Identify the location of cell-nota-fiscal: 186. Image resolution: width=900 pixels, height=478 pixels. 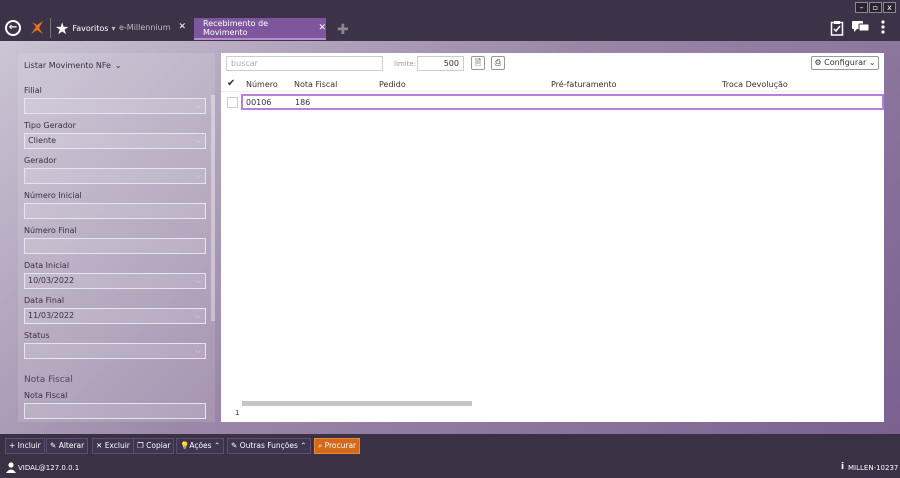
(303, 102).